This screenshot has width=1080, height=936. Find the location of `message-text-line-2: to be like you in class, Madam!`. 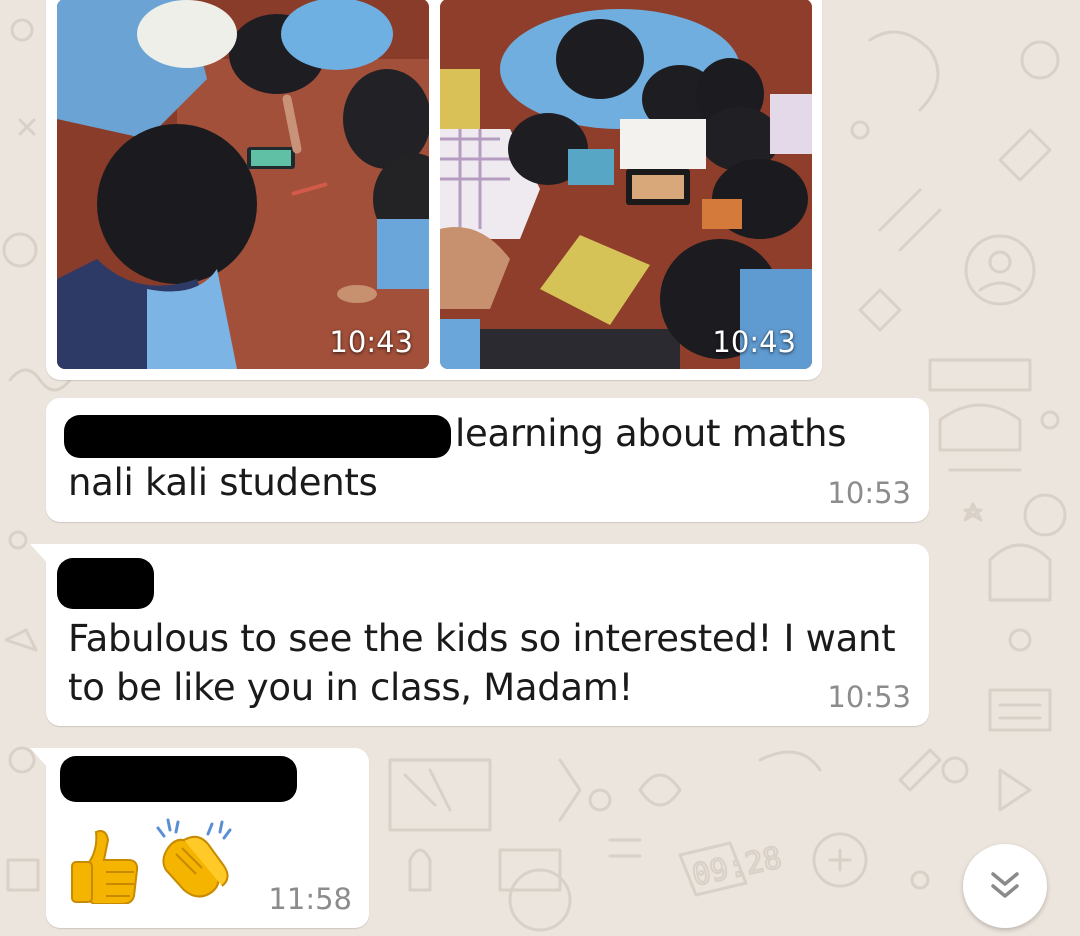

message-text-line-2: to be like you in class, Madam! is located at coordinates (351, 687).